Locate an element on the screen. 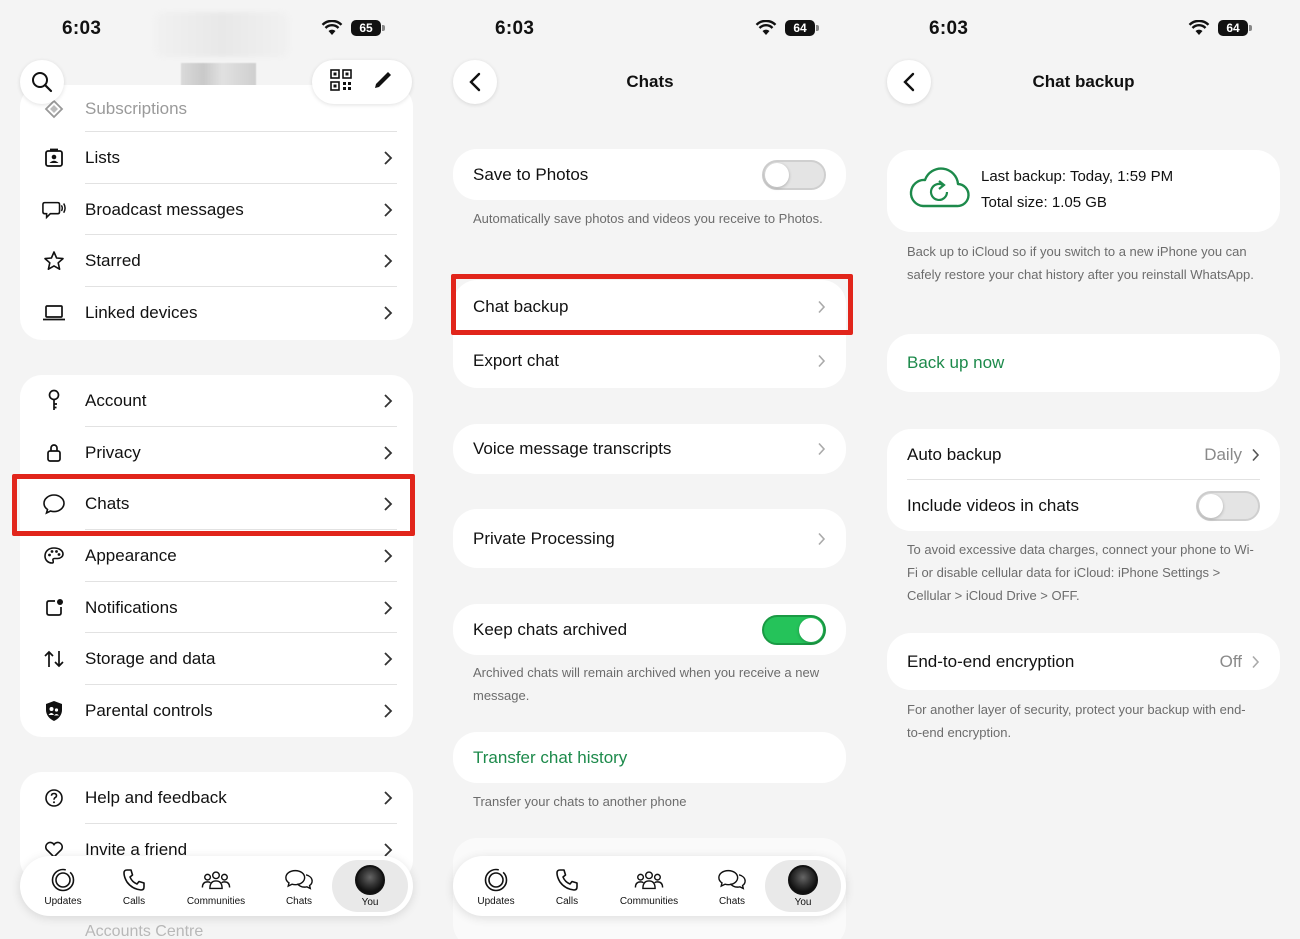  total-size-text: Total size: 1.05 GB is located at coordinates (1044, 202).